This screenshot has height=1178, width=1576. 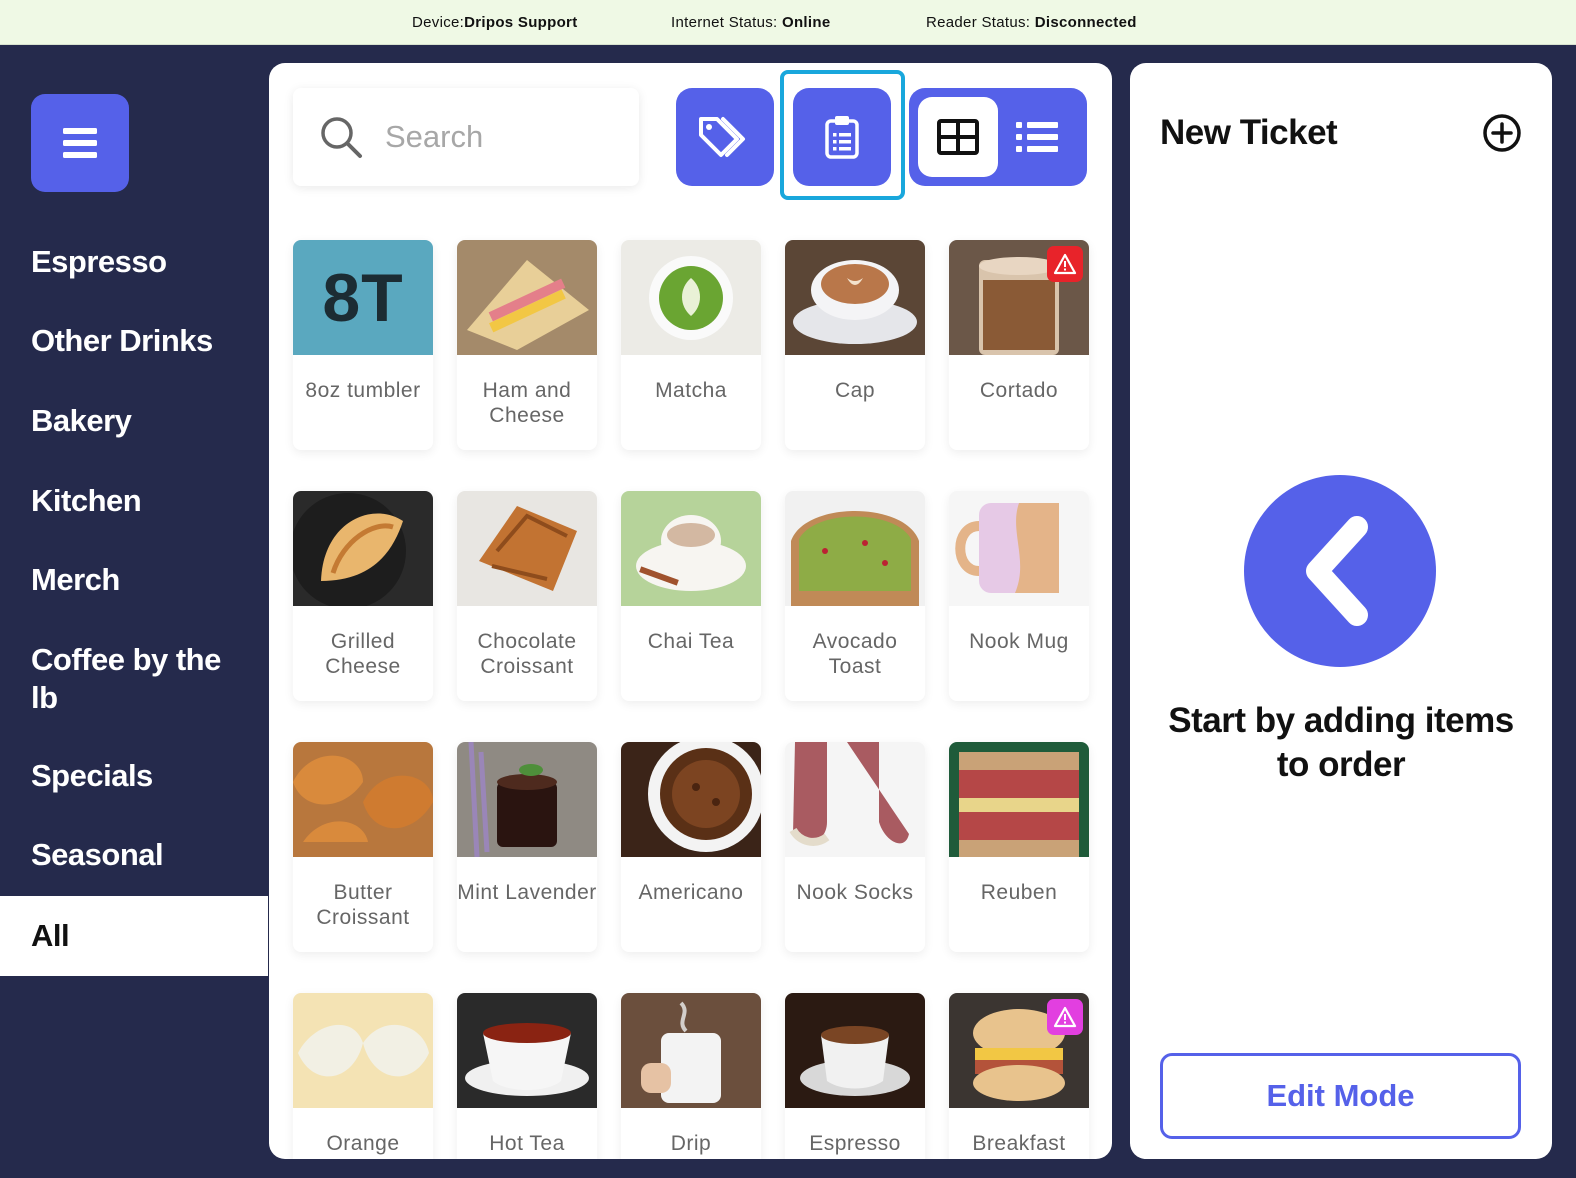 I want to click on product-name: Hot Tea, so click(x=527, y=1143).